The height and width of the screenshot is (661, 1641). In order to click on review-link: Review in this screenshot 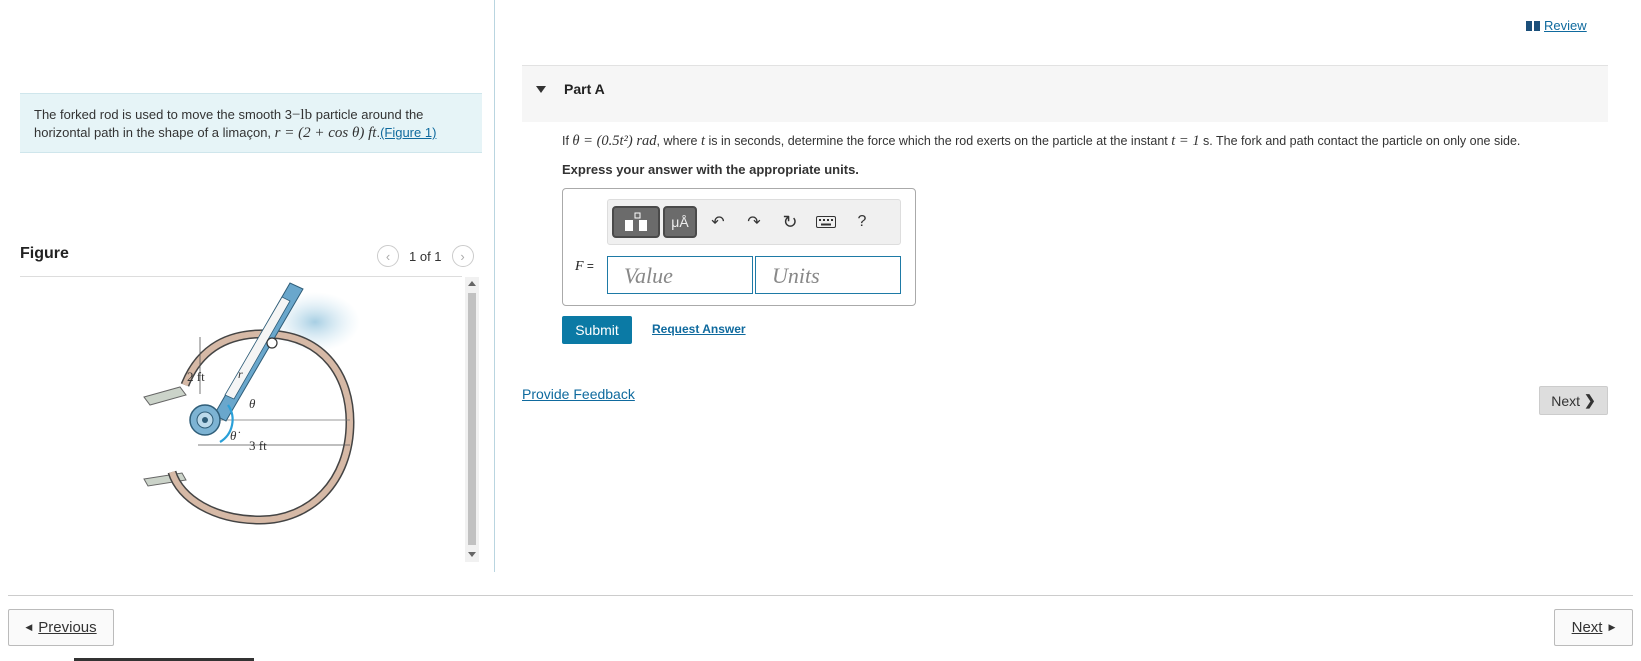, I will do `click(1556, 25)`.